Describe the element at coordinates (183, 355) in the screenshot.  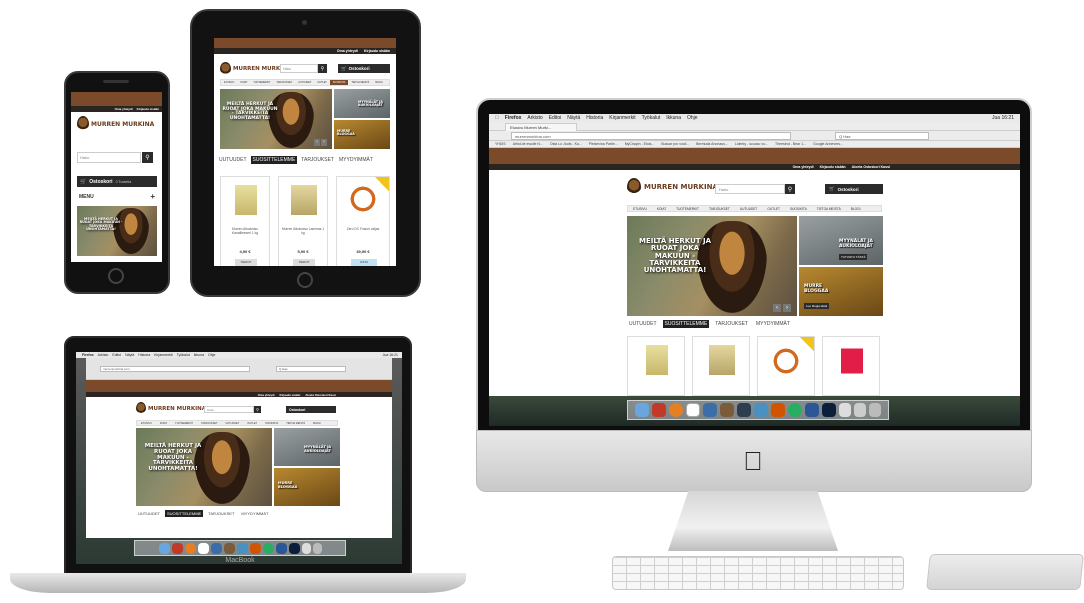
I see `menu-tyokalut: Työkalut` at that location.